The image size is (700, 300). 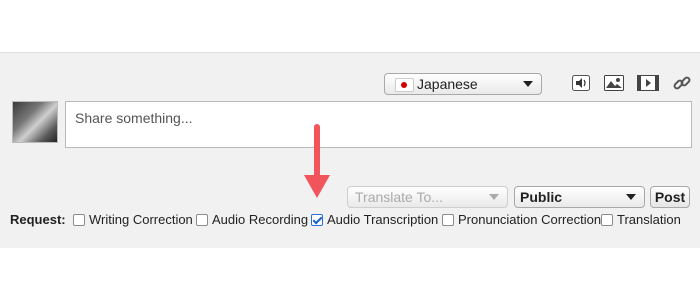 What do you see at coordinates (317, 219) in the screenshot?
I see `audio-transcription-checkbox` at bounding box center [317, 219].